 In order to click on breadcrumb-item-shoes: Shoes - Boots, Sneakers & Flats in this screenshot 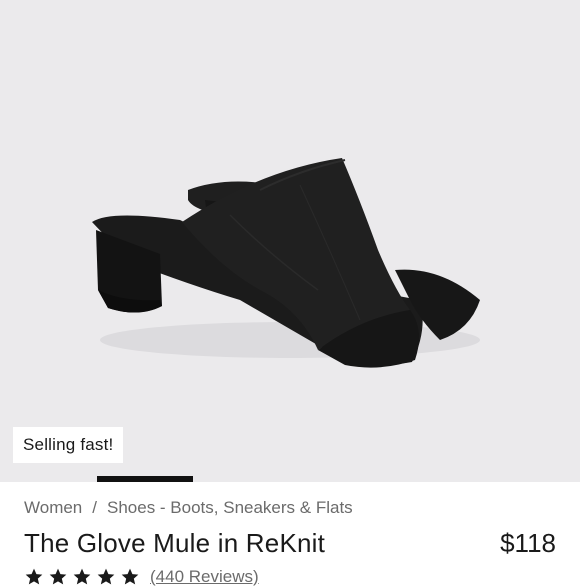, I will do `click(230, 507)`.